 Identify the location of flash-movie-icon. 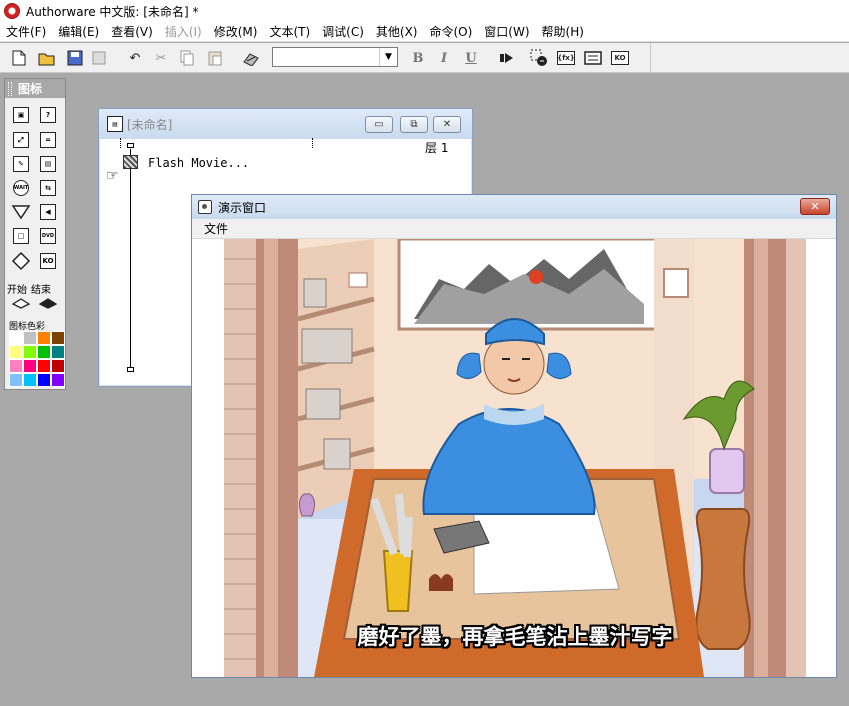
(130, 162).